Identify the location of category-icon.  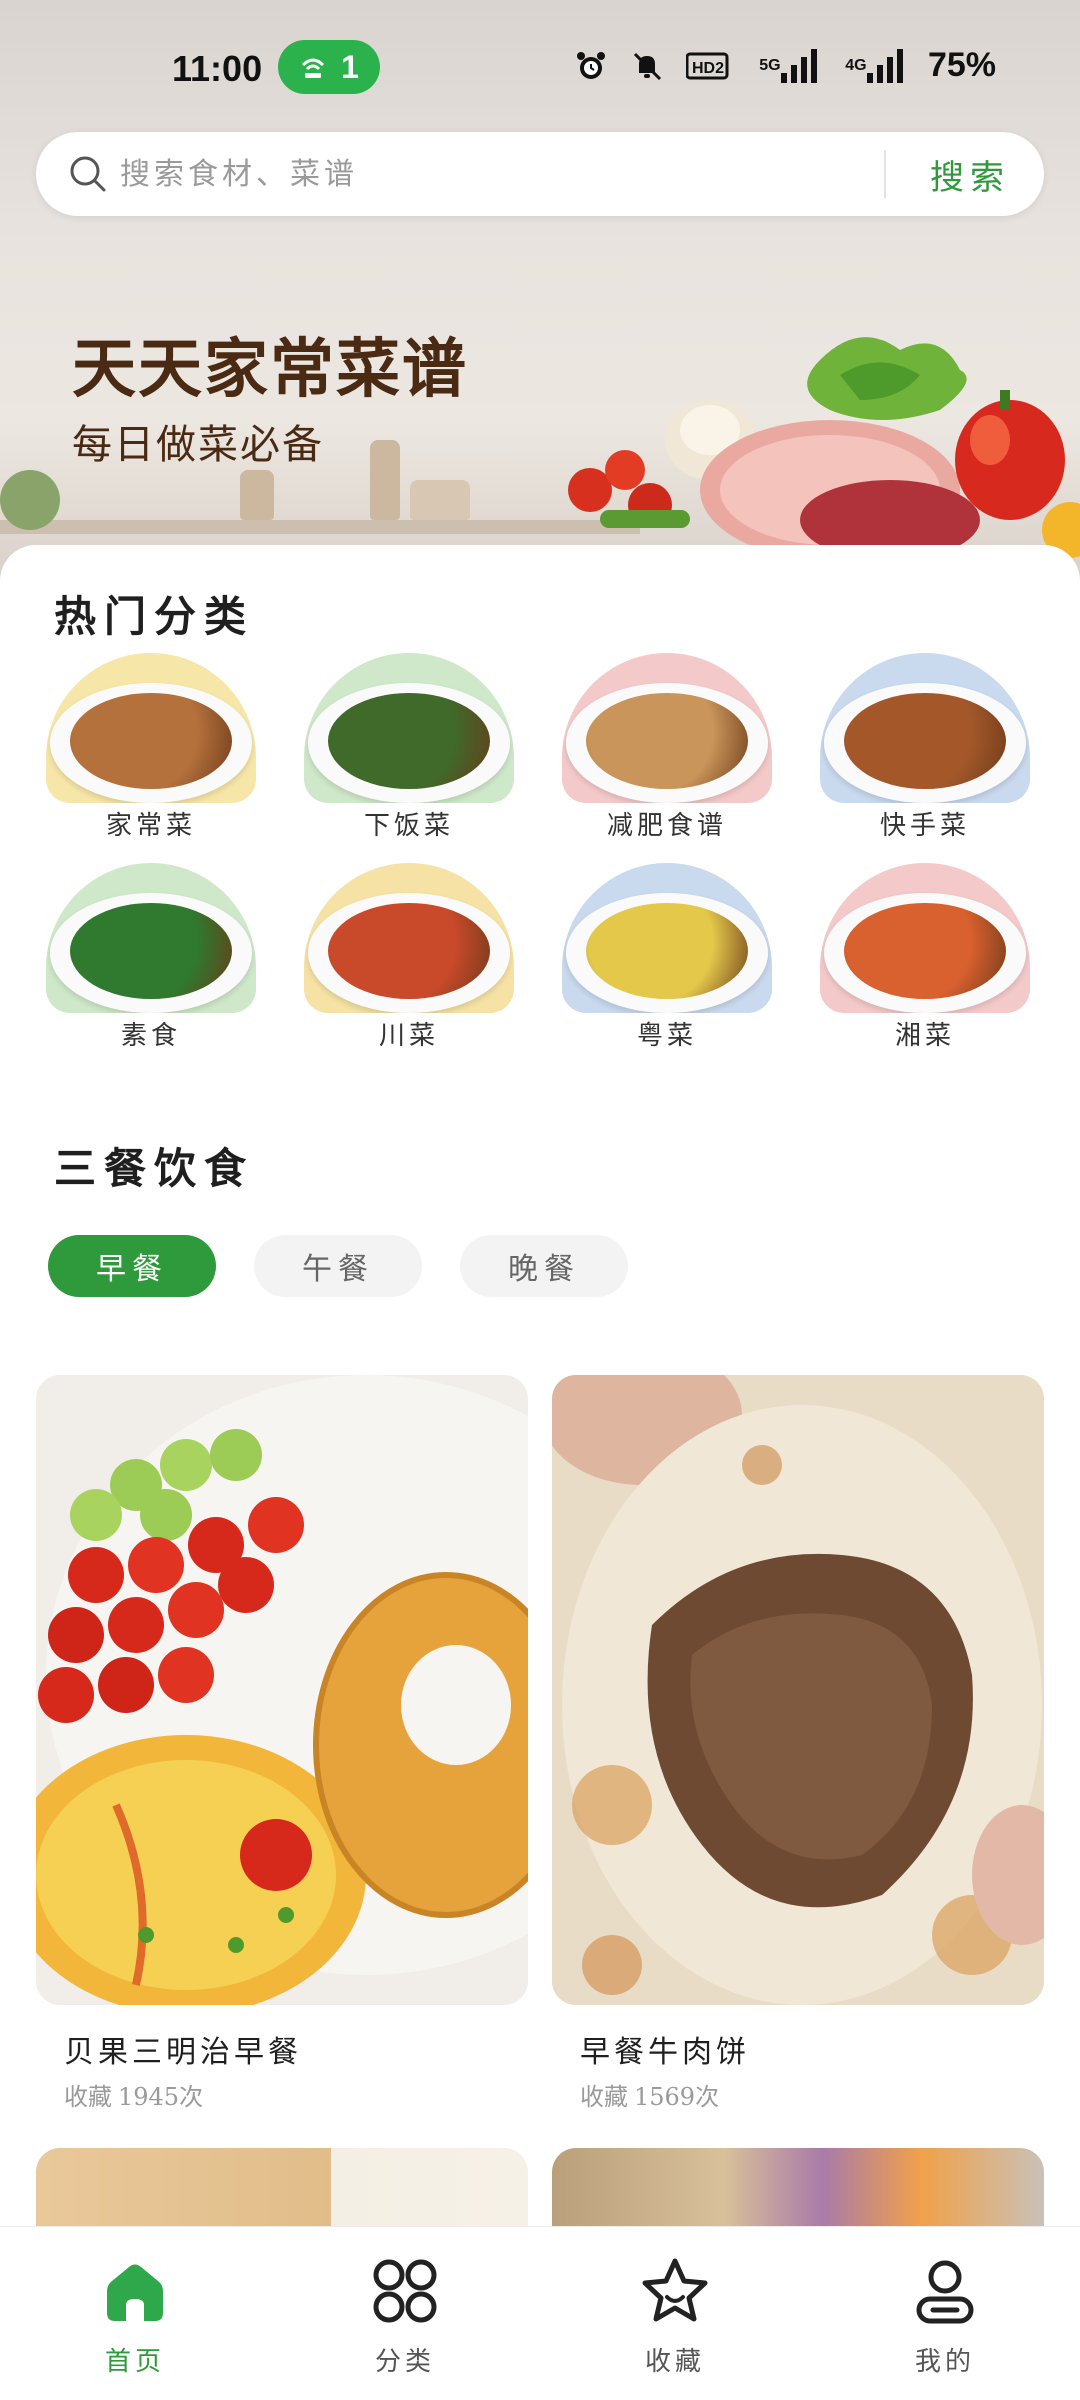
(405, 2291).